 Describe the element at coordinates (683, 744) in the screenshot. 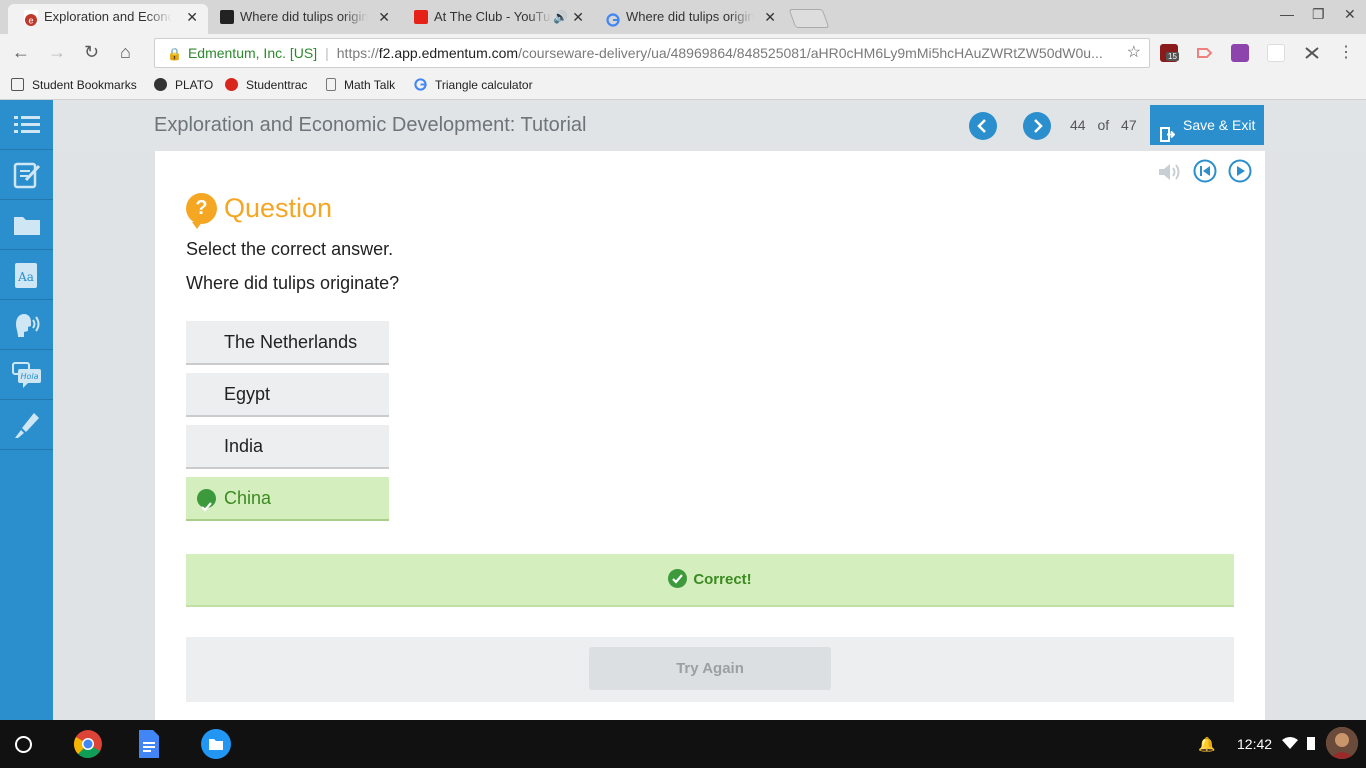

I see `os-shelf: 🔔 12:42` at that location.